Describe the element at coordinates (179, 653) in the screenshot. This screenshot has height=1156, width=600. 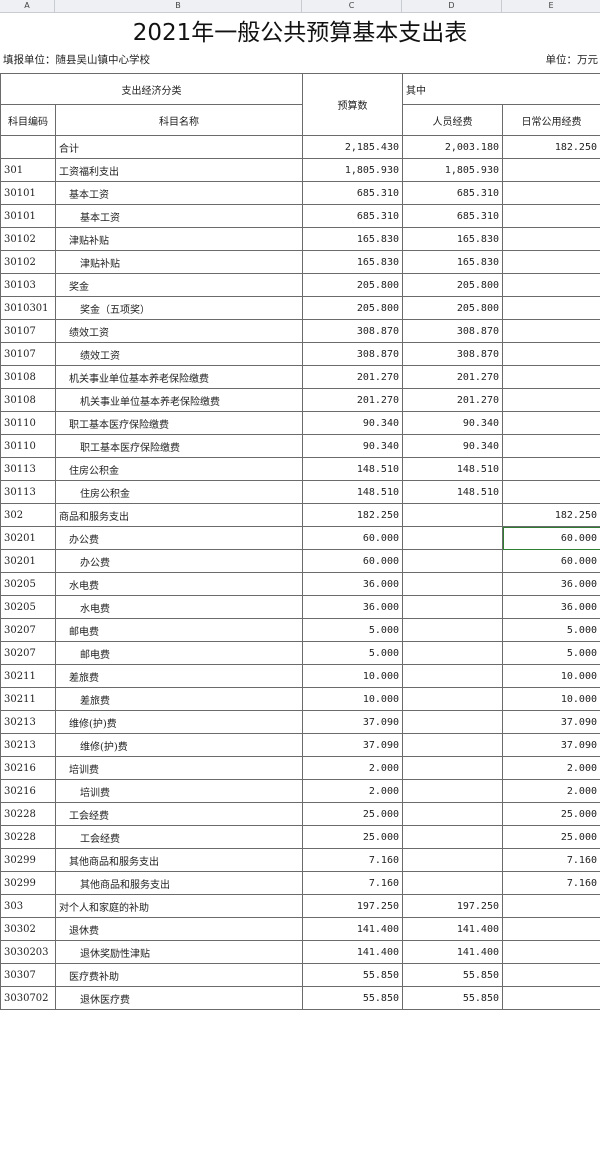
I see `cell-name: 邮电费` at that location.